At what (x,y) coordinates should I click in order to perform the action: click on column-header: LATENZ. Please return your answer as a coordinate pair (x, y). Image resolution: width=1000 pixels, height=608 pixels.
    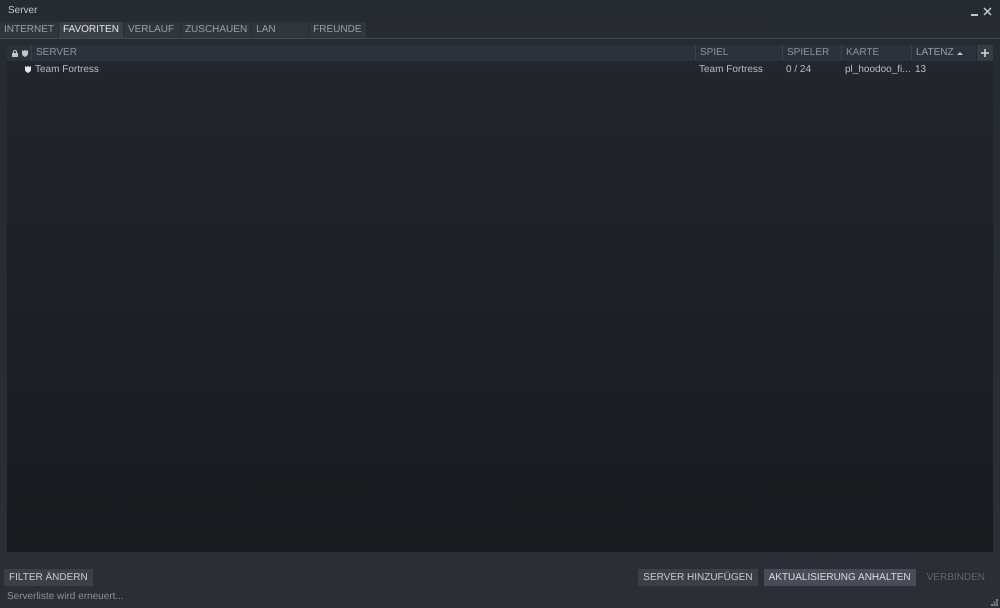
    Looking at the image, I should click on (938, 53).